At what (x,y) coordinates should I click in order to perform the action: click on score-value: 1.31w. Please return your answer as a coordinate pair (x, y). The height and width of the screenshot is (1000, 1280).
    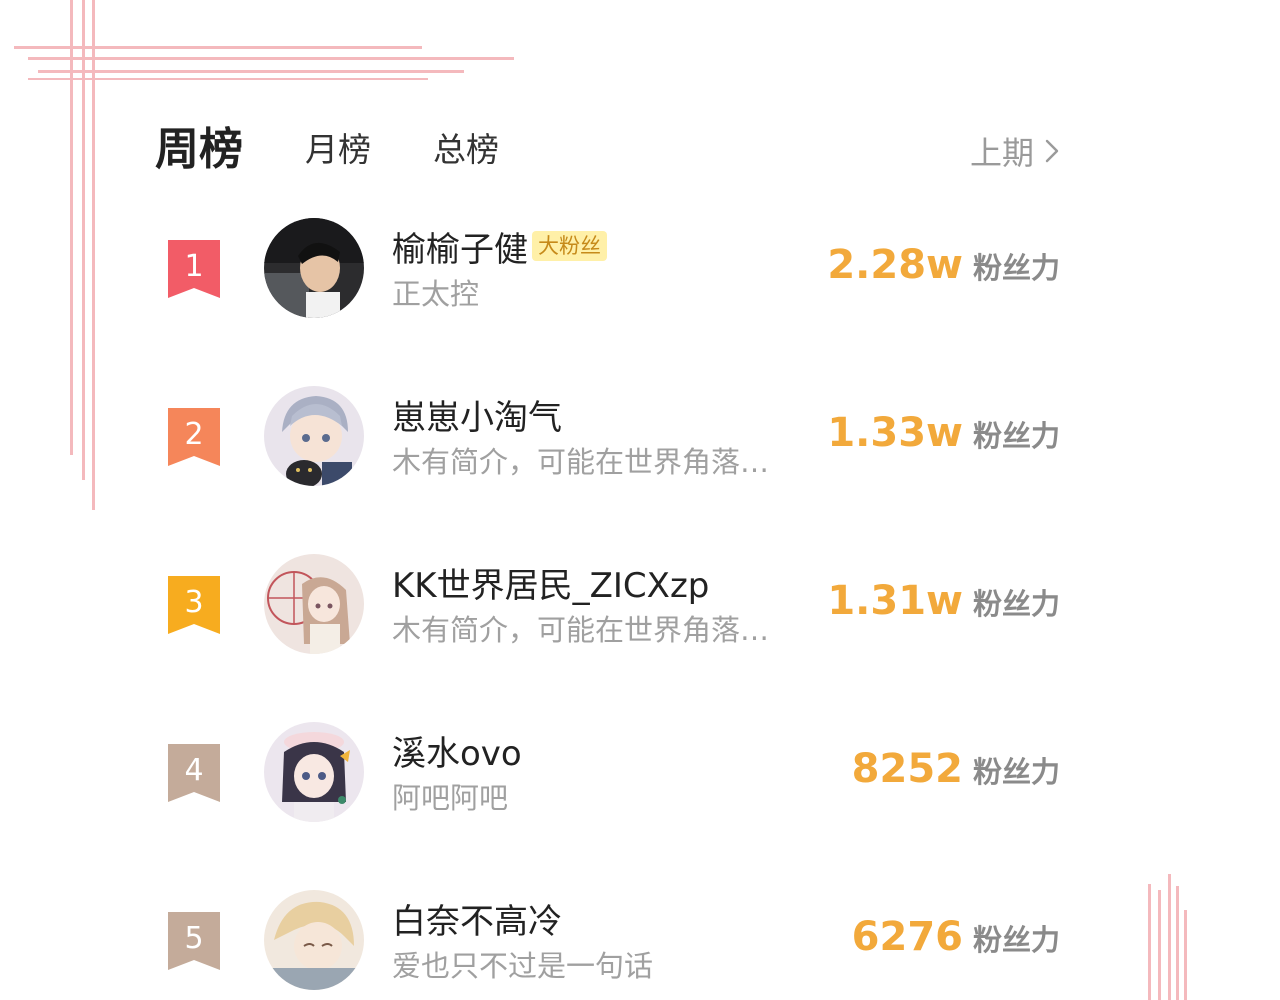
    Looking at the image, I should click on (895, 601).